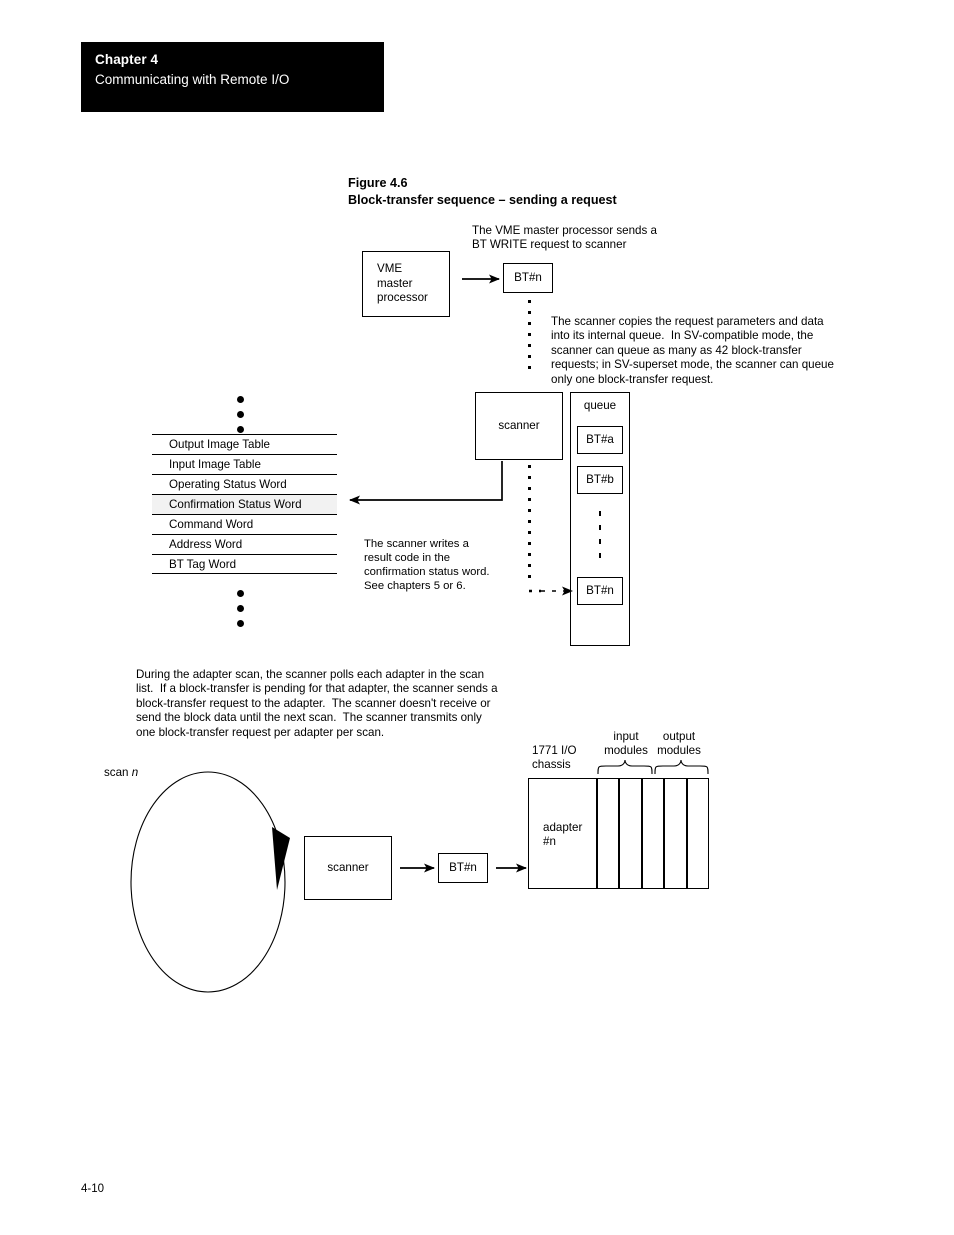 This screenshot has height=1235, width=954. Describe the element at coordinates (192, 79) in the screenshot. I see `chapter-subtitle: Communicating with Remote I/O` at that location.